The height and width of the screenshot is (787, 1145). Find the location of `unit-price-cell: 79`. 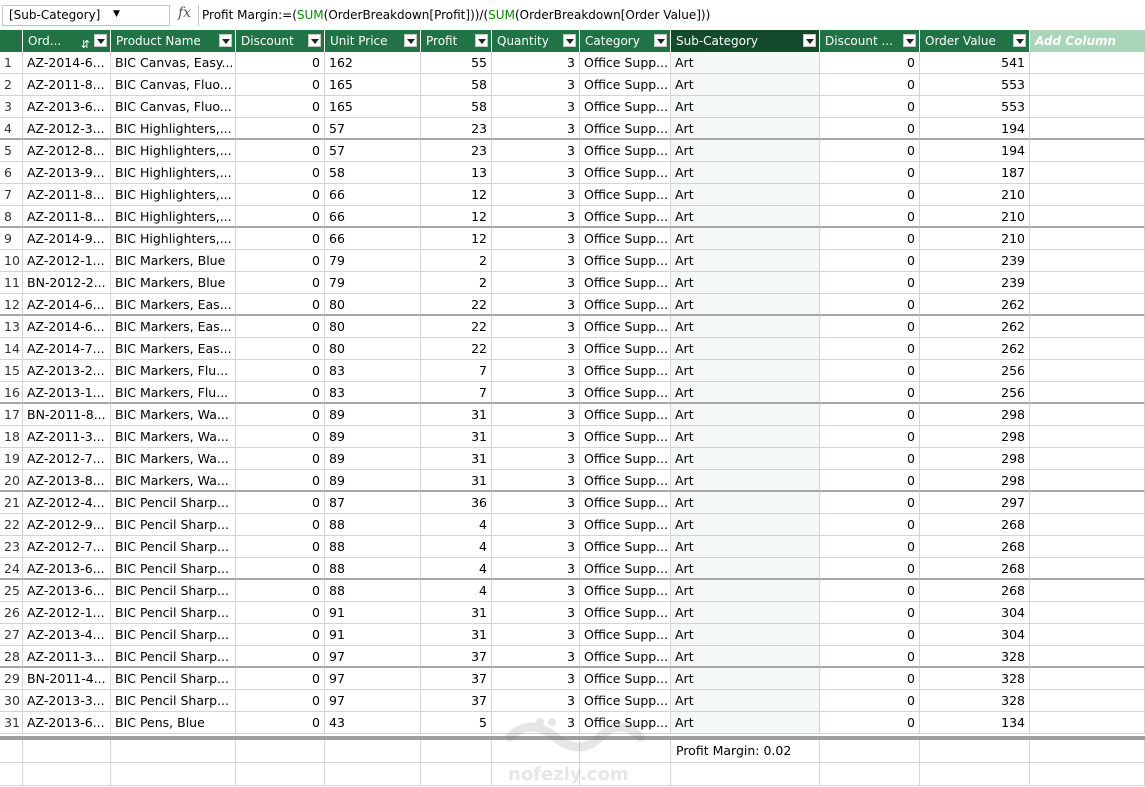

unit-price-cell: 79 is located at coordinates (373, 283).